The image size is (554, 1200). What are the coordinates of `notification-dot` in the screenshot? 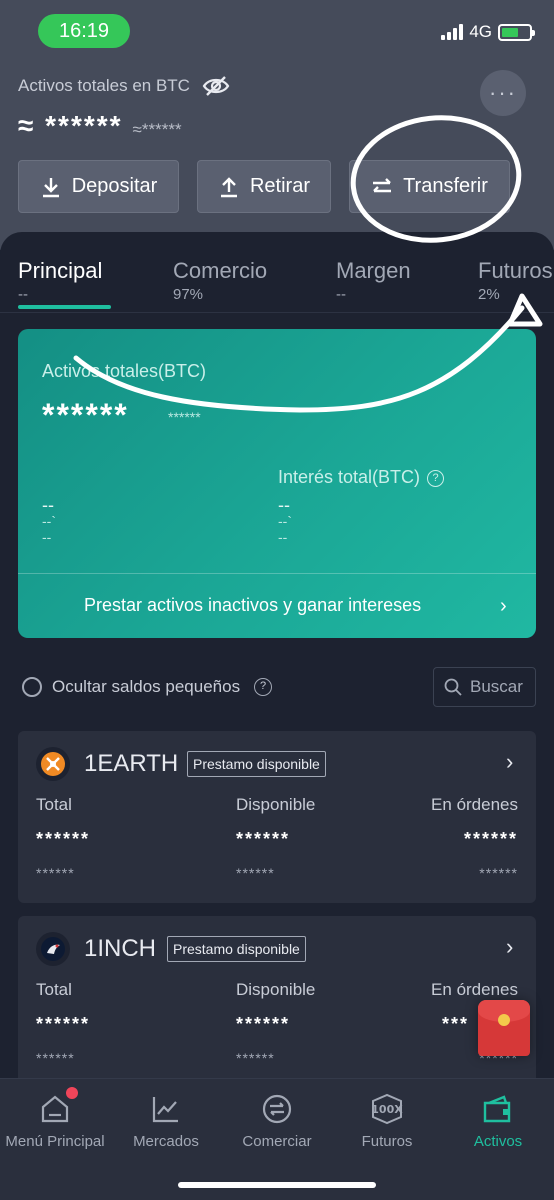 It's located at (72, 1093).